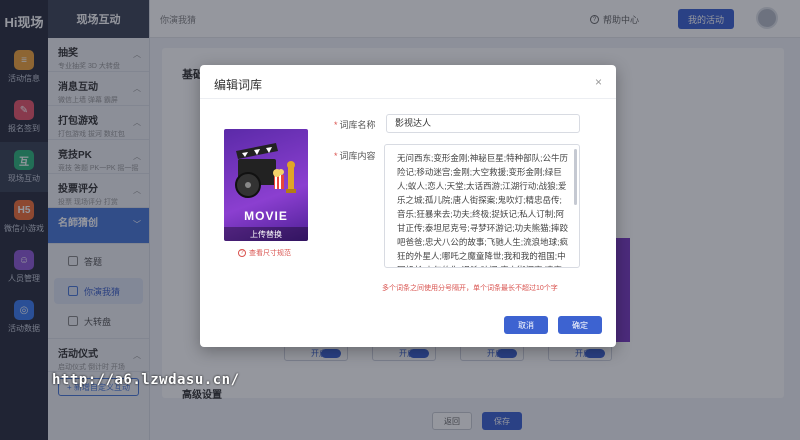 The image size is (800, 440). I want to click on movie-clapper-illustration, so click(265, 170).